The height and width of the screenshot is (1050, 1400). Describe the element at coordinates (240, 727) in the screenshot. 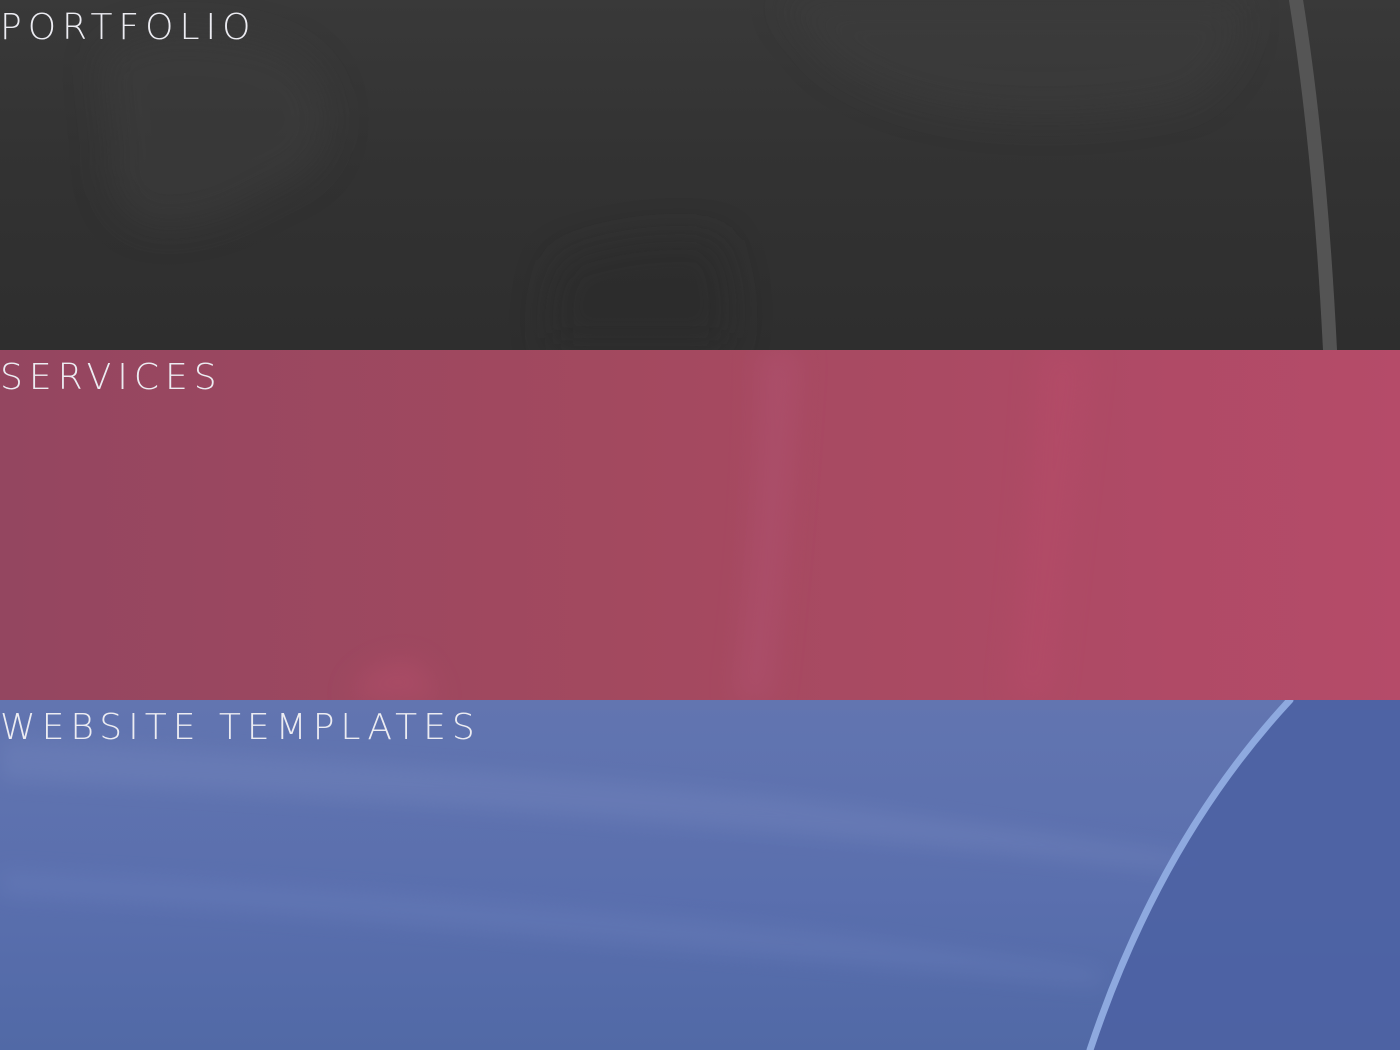

I see `website-templates-label: WEBSITE TEMPLATES` at that location.